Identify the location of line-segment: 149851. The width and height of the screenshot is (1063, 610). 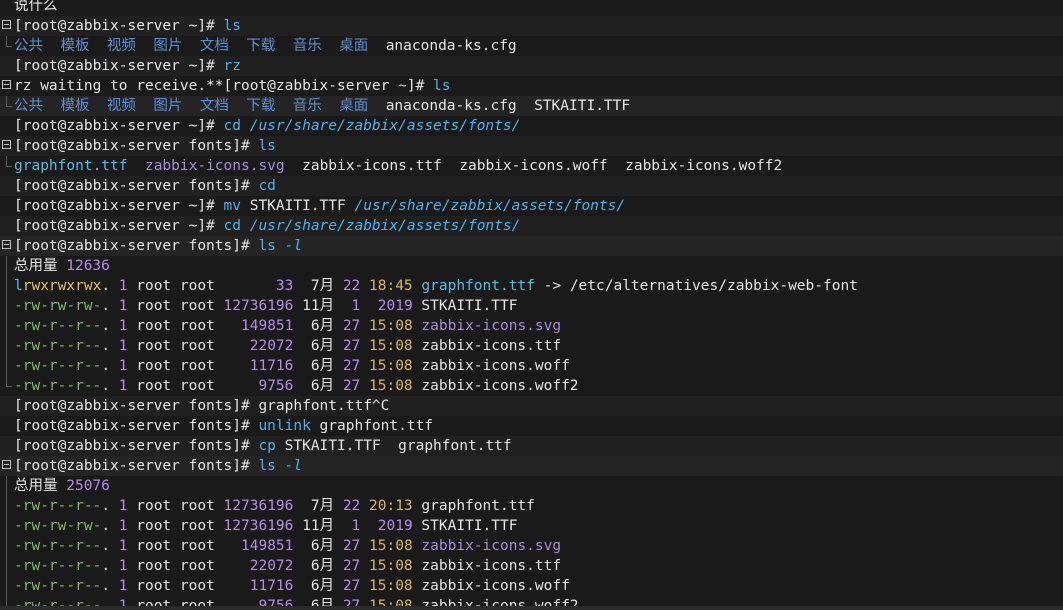
(267, 546).